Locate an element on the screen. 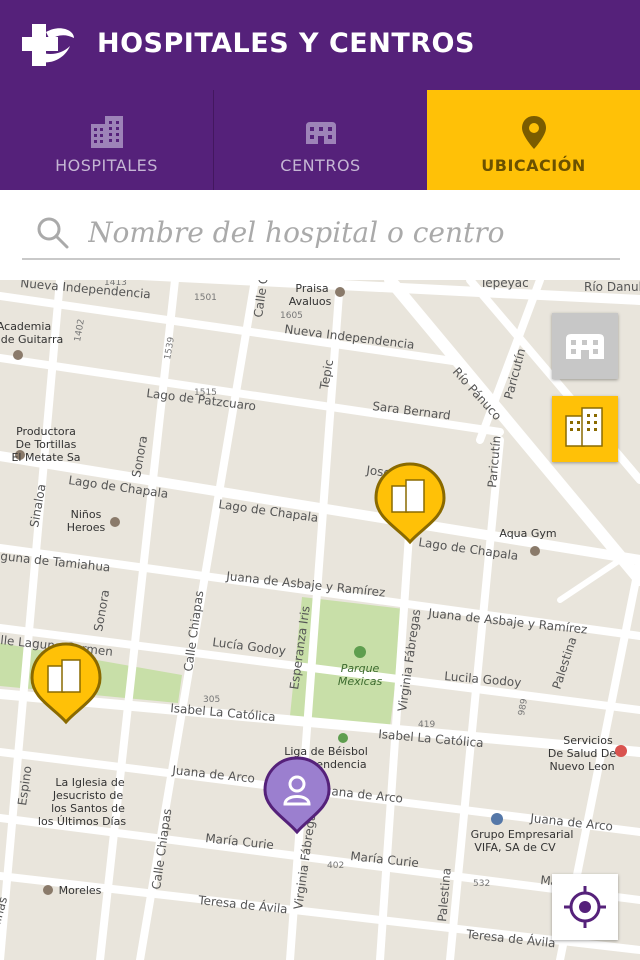 The image size is (640, 960). poi-gym-icon is located at coordinates (535, 551).